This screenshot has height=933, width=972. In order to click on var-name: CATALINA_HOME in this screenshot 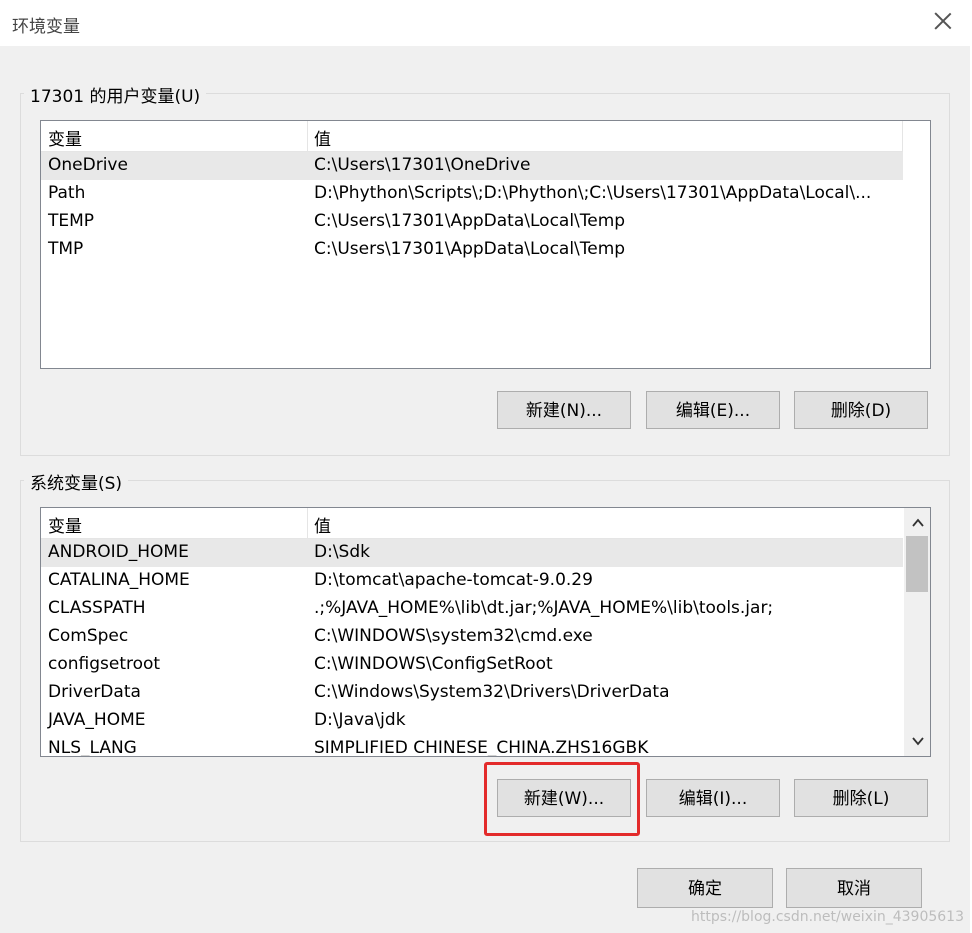, I will do `click(119, 580)`.